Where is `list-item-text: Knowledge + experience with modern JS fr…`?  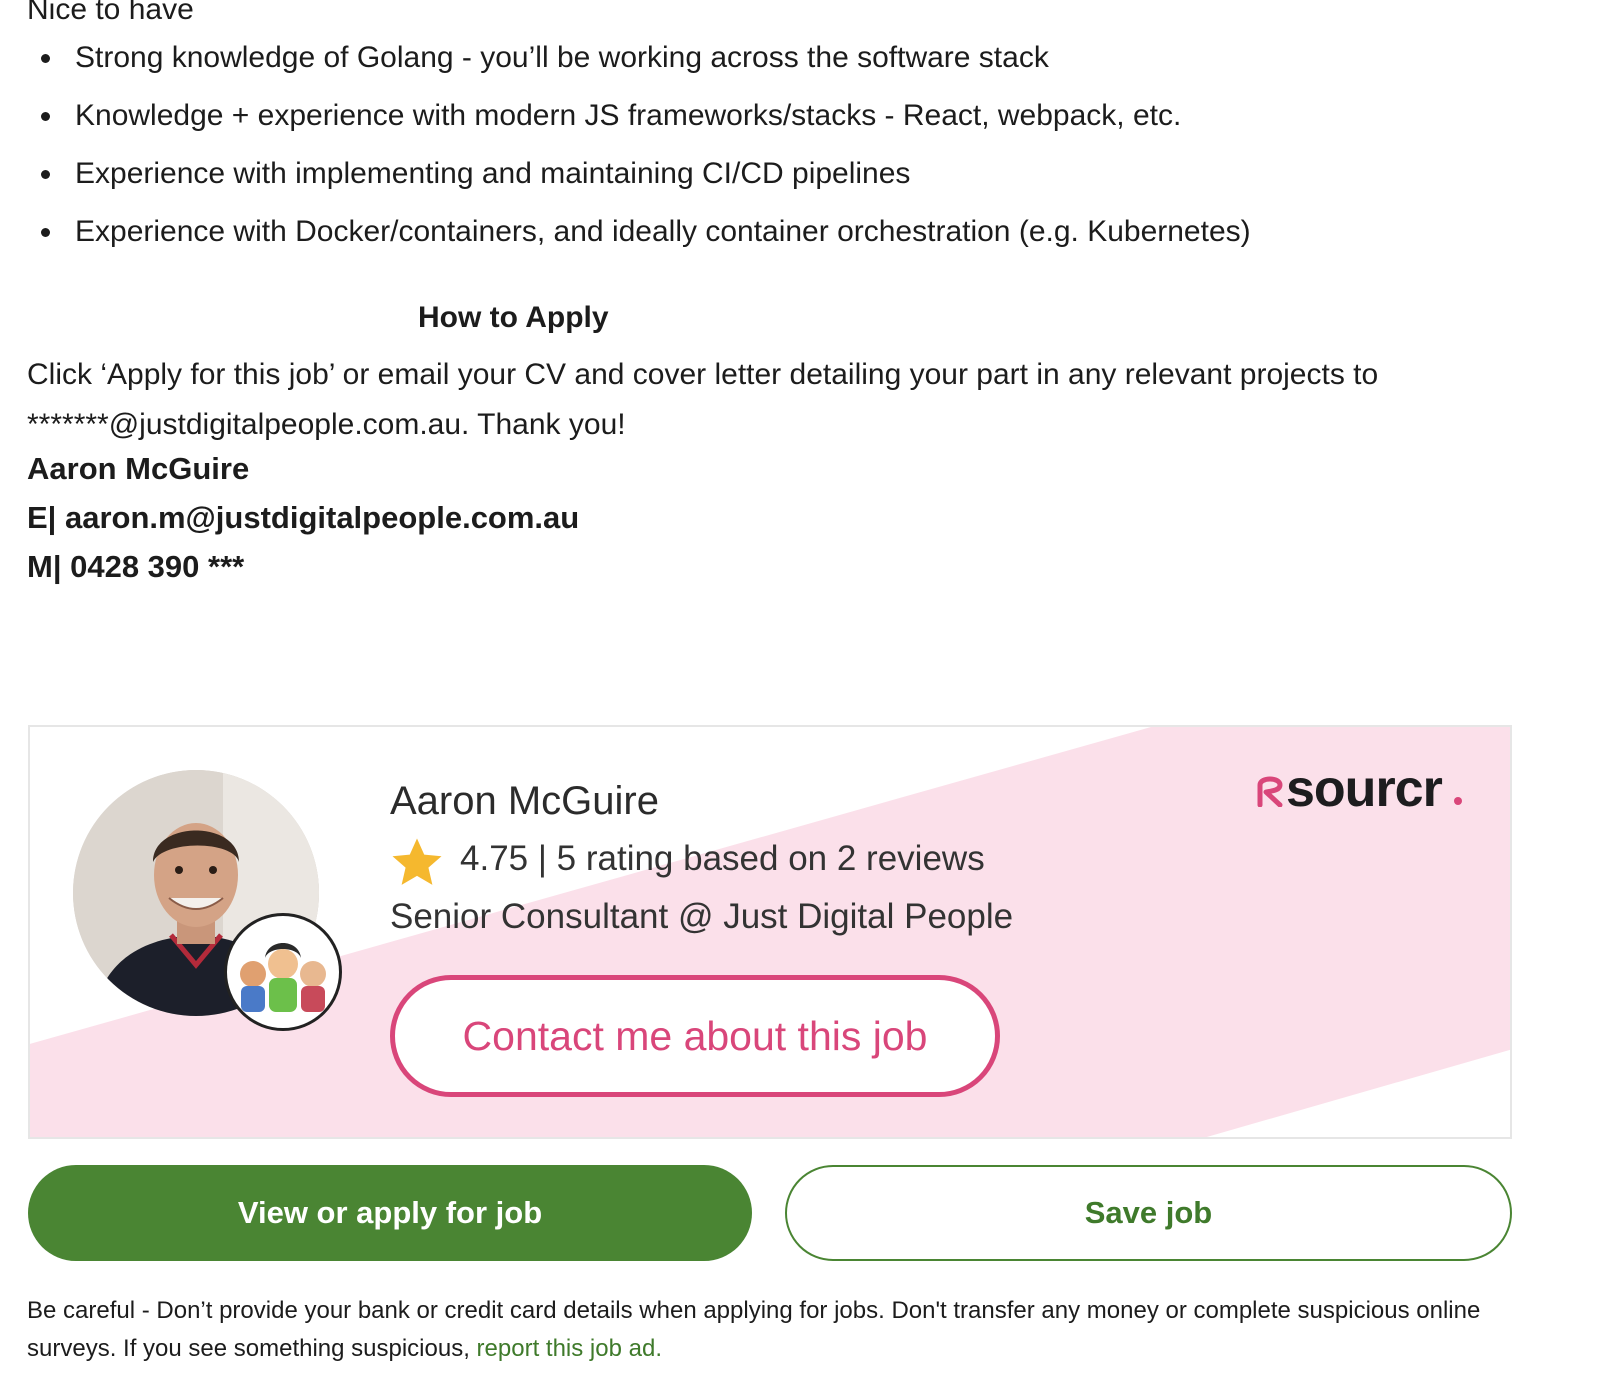
list-item-text: Knowledge + experience with modern JS fr… is located at coordinates (628, 115).